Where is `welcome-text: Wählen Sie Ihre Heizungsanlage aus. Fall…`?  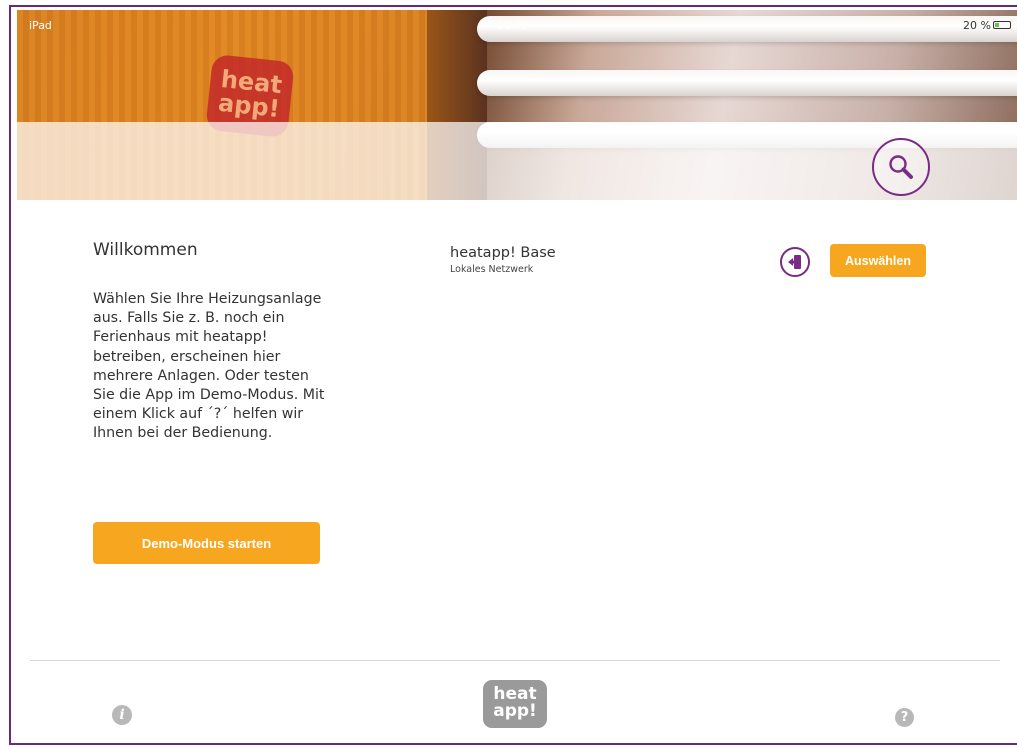 welcome-text: Wählen Sie Ihre Heizungsanlage aus. Fall… is located at coordinates (209, 366).